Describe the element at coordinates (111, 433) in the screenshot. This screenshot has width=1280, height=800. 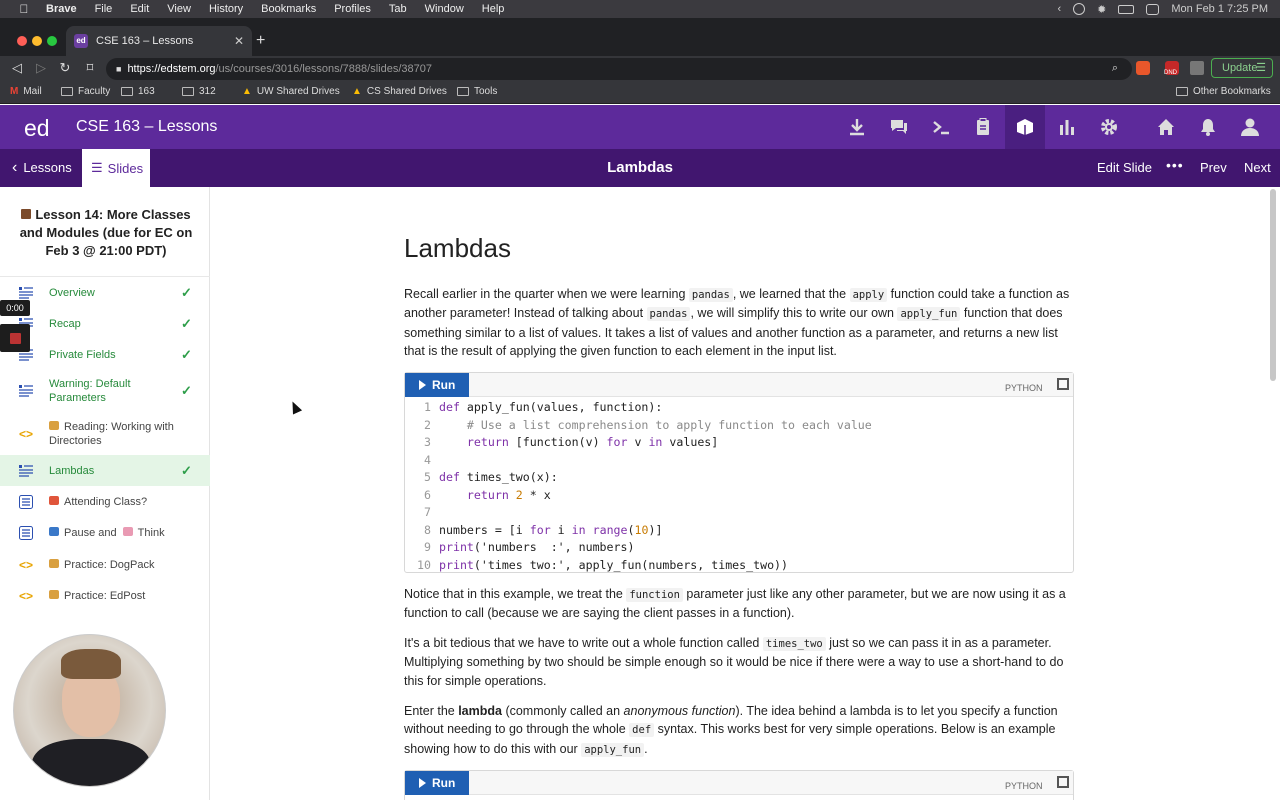
I see `slide-label: Reading: Working with Directories` at that location.